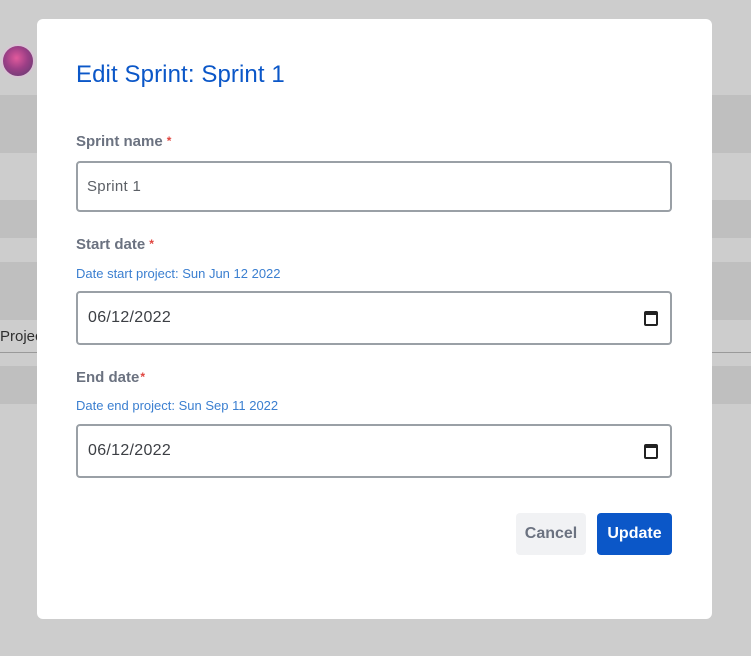  Describe the element at coordinates (119, 141) in the screenshot. I see `sprint-name-label-text: Sprint name` at that location.